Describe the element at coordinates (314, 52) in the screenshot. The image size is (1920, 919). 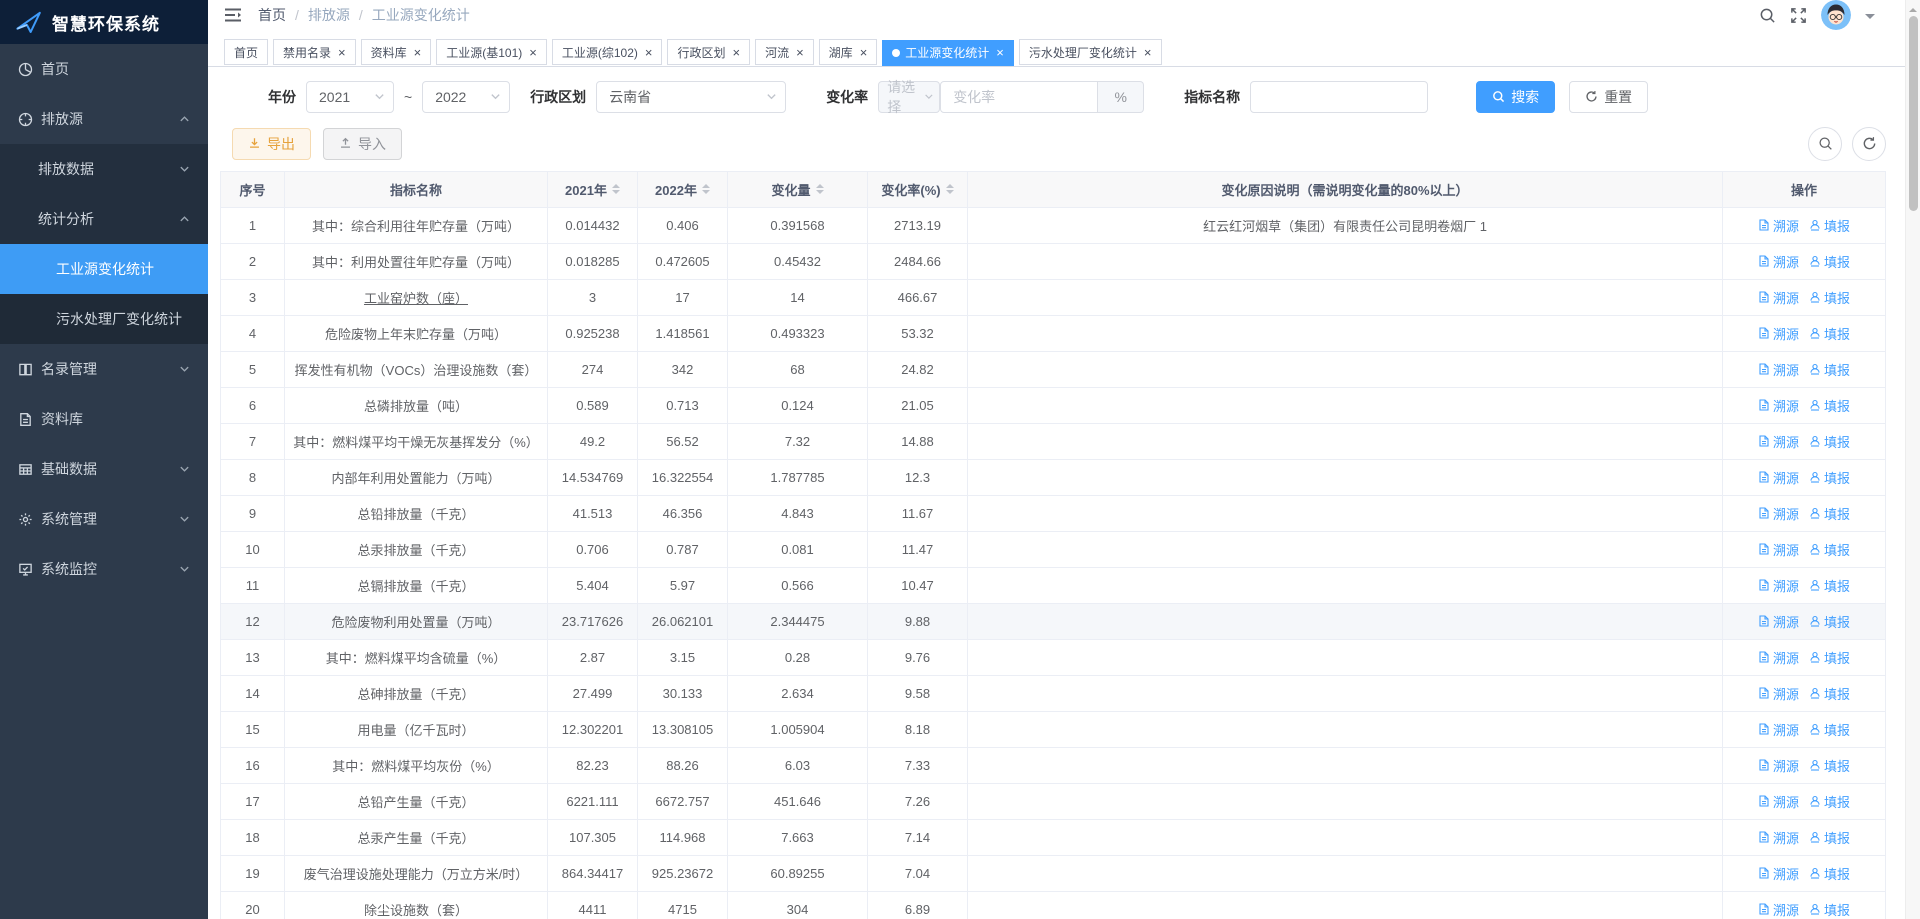
I see `tab-禁用名录: 禁用名录 ×` at that location.